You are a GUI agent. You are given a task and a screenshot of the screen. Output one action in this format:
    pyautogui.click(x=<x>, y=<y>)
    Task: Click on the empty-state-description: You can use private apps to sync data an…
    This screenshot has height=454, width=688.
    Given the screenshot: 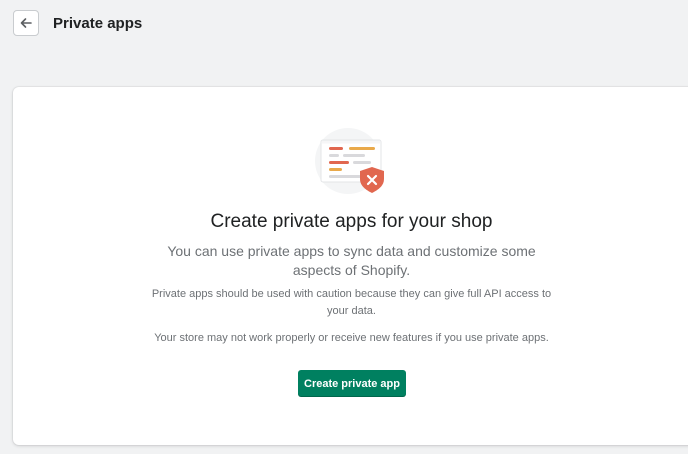 What is the action you would take?
    pyautogui.click(x=351, y=260)
    